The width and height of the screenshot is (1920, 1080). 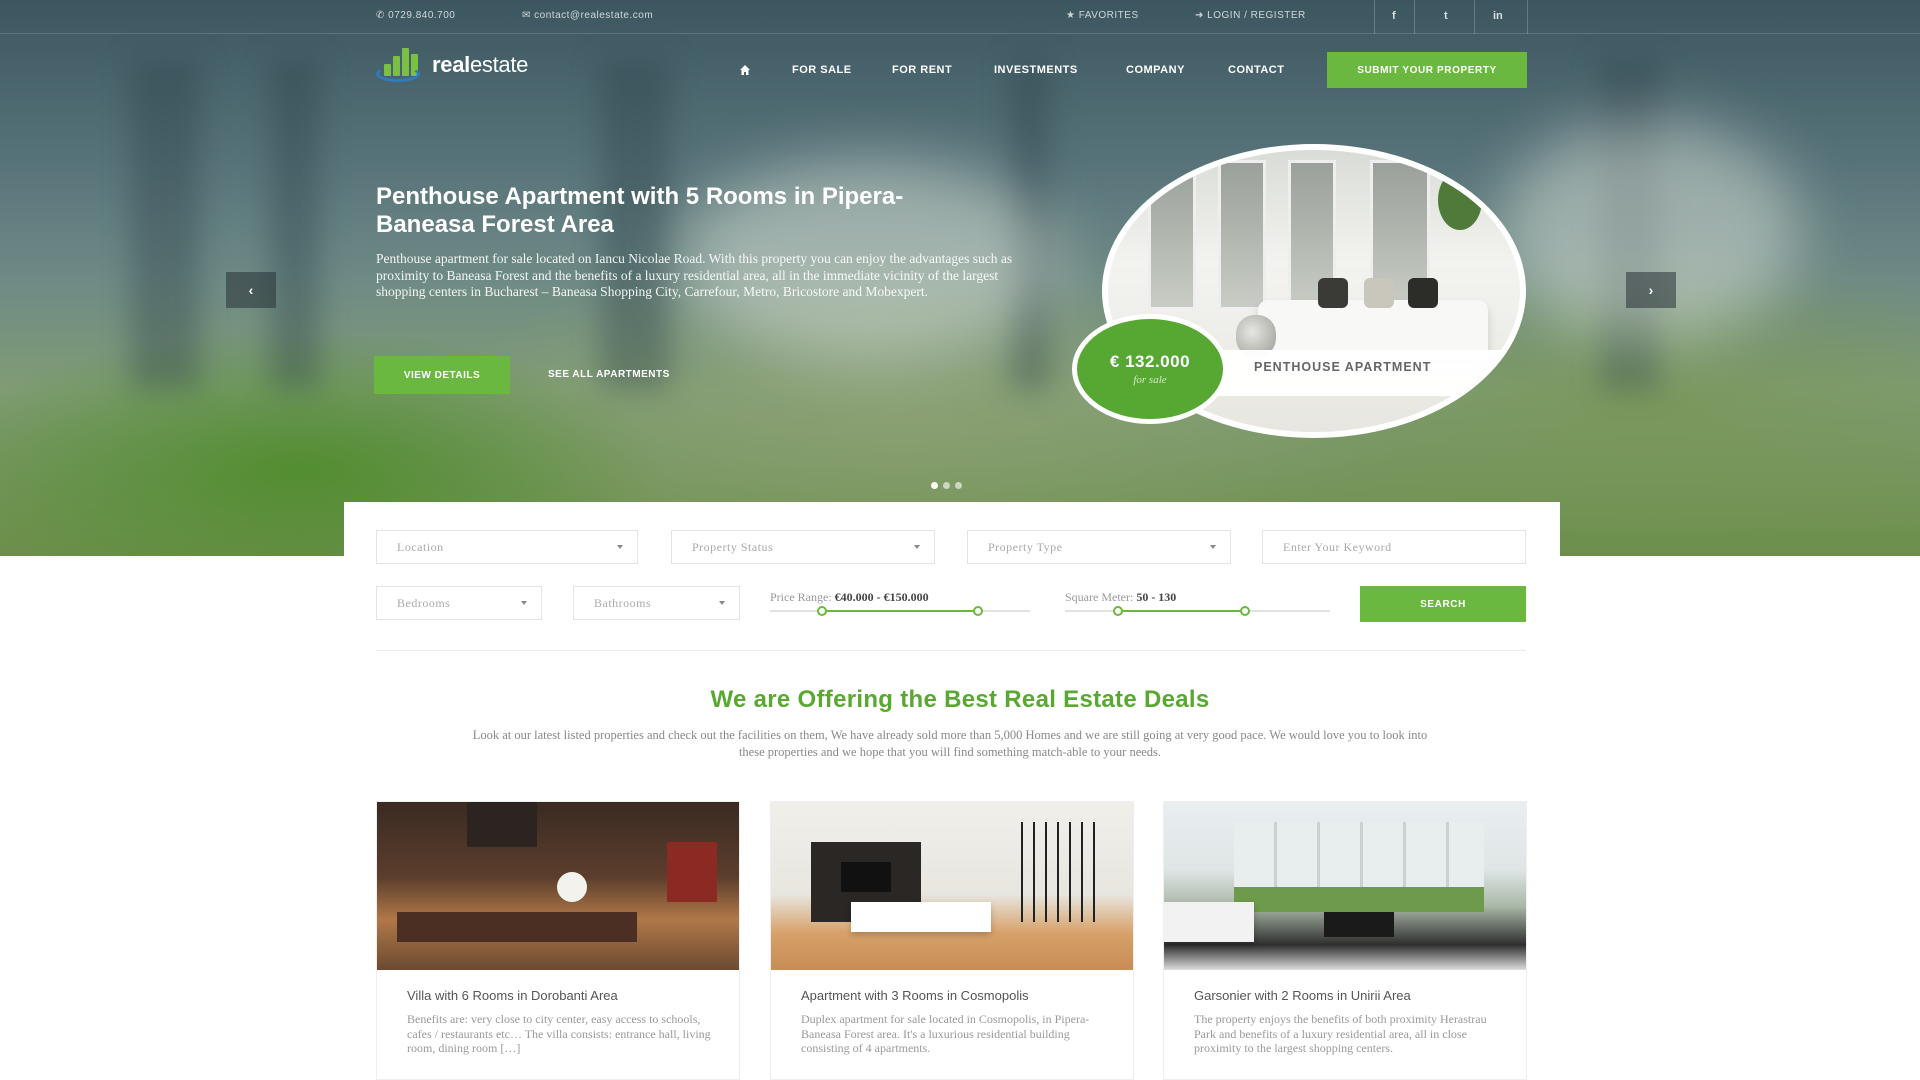 I want to click on linkedin-icon: in, so click(x=1498, y=16).